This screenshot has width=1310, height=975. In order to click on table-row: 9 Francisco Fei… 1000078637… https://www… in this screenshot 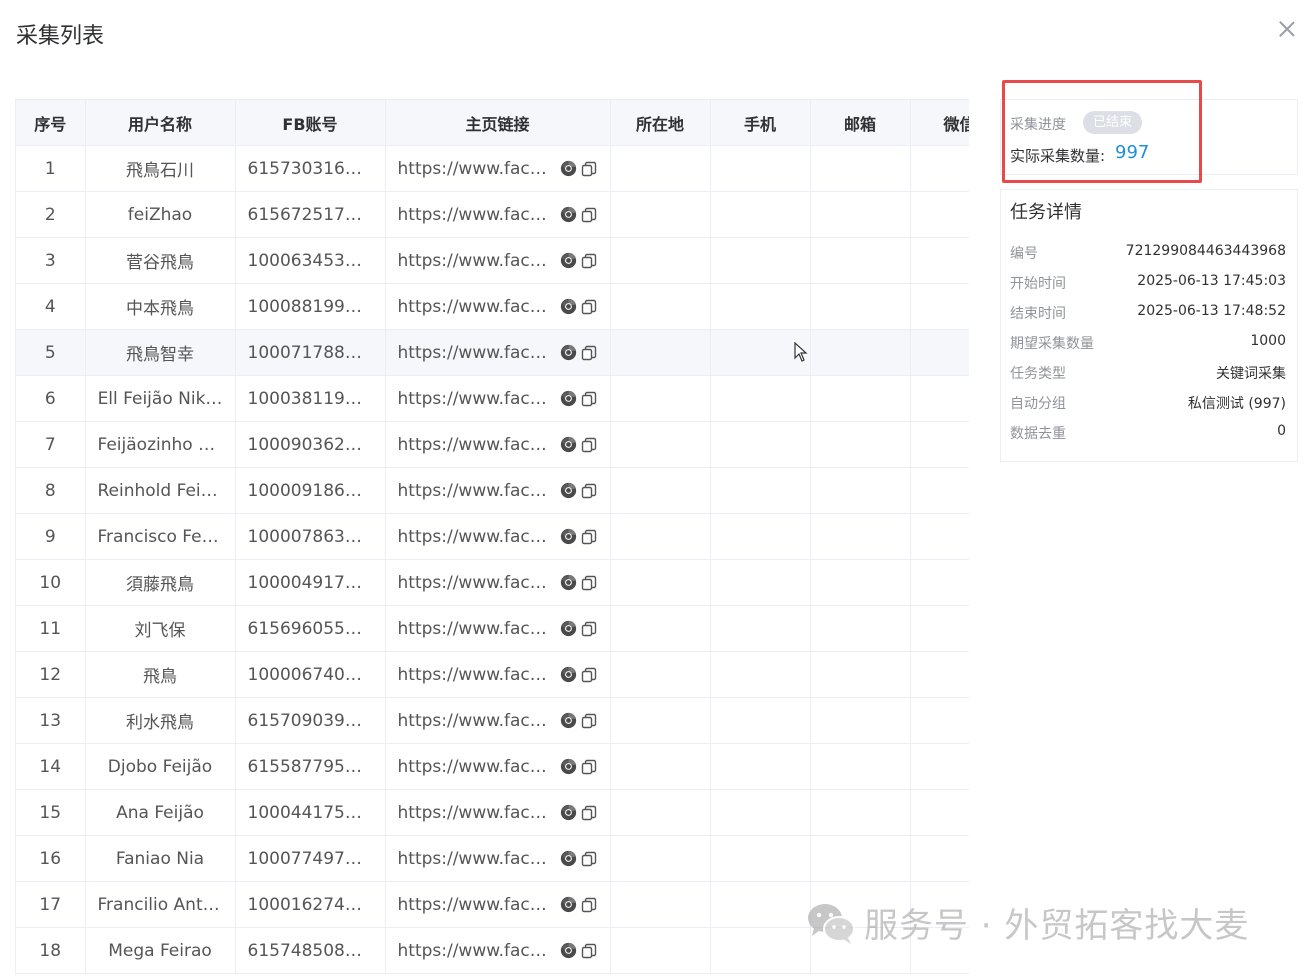, I will do `click(492, 536)`.